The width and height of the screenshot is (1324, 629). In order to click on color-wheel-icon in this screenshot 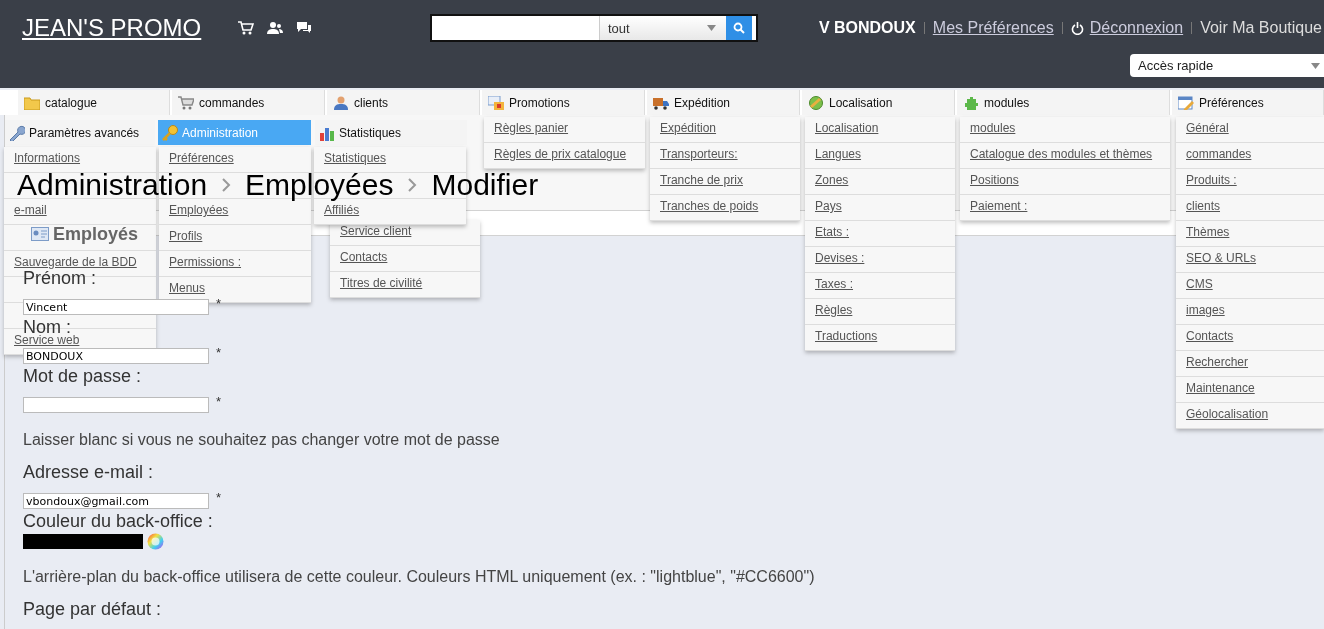, I will do `click(155, 541)`.